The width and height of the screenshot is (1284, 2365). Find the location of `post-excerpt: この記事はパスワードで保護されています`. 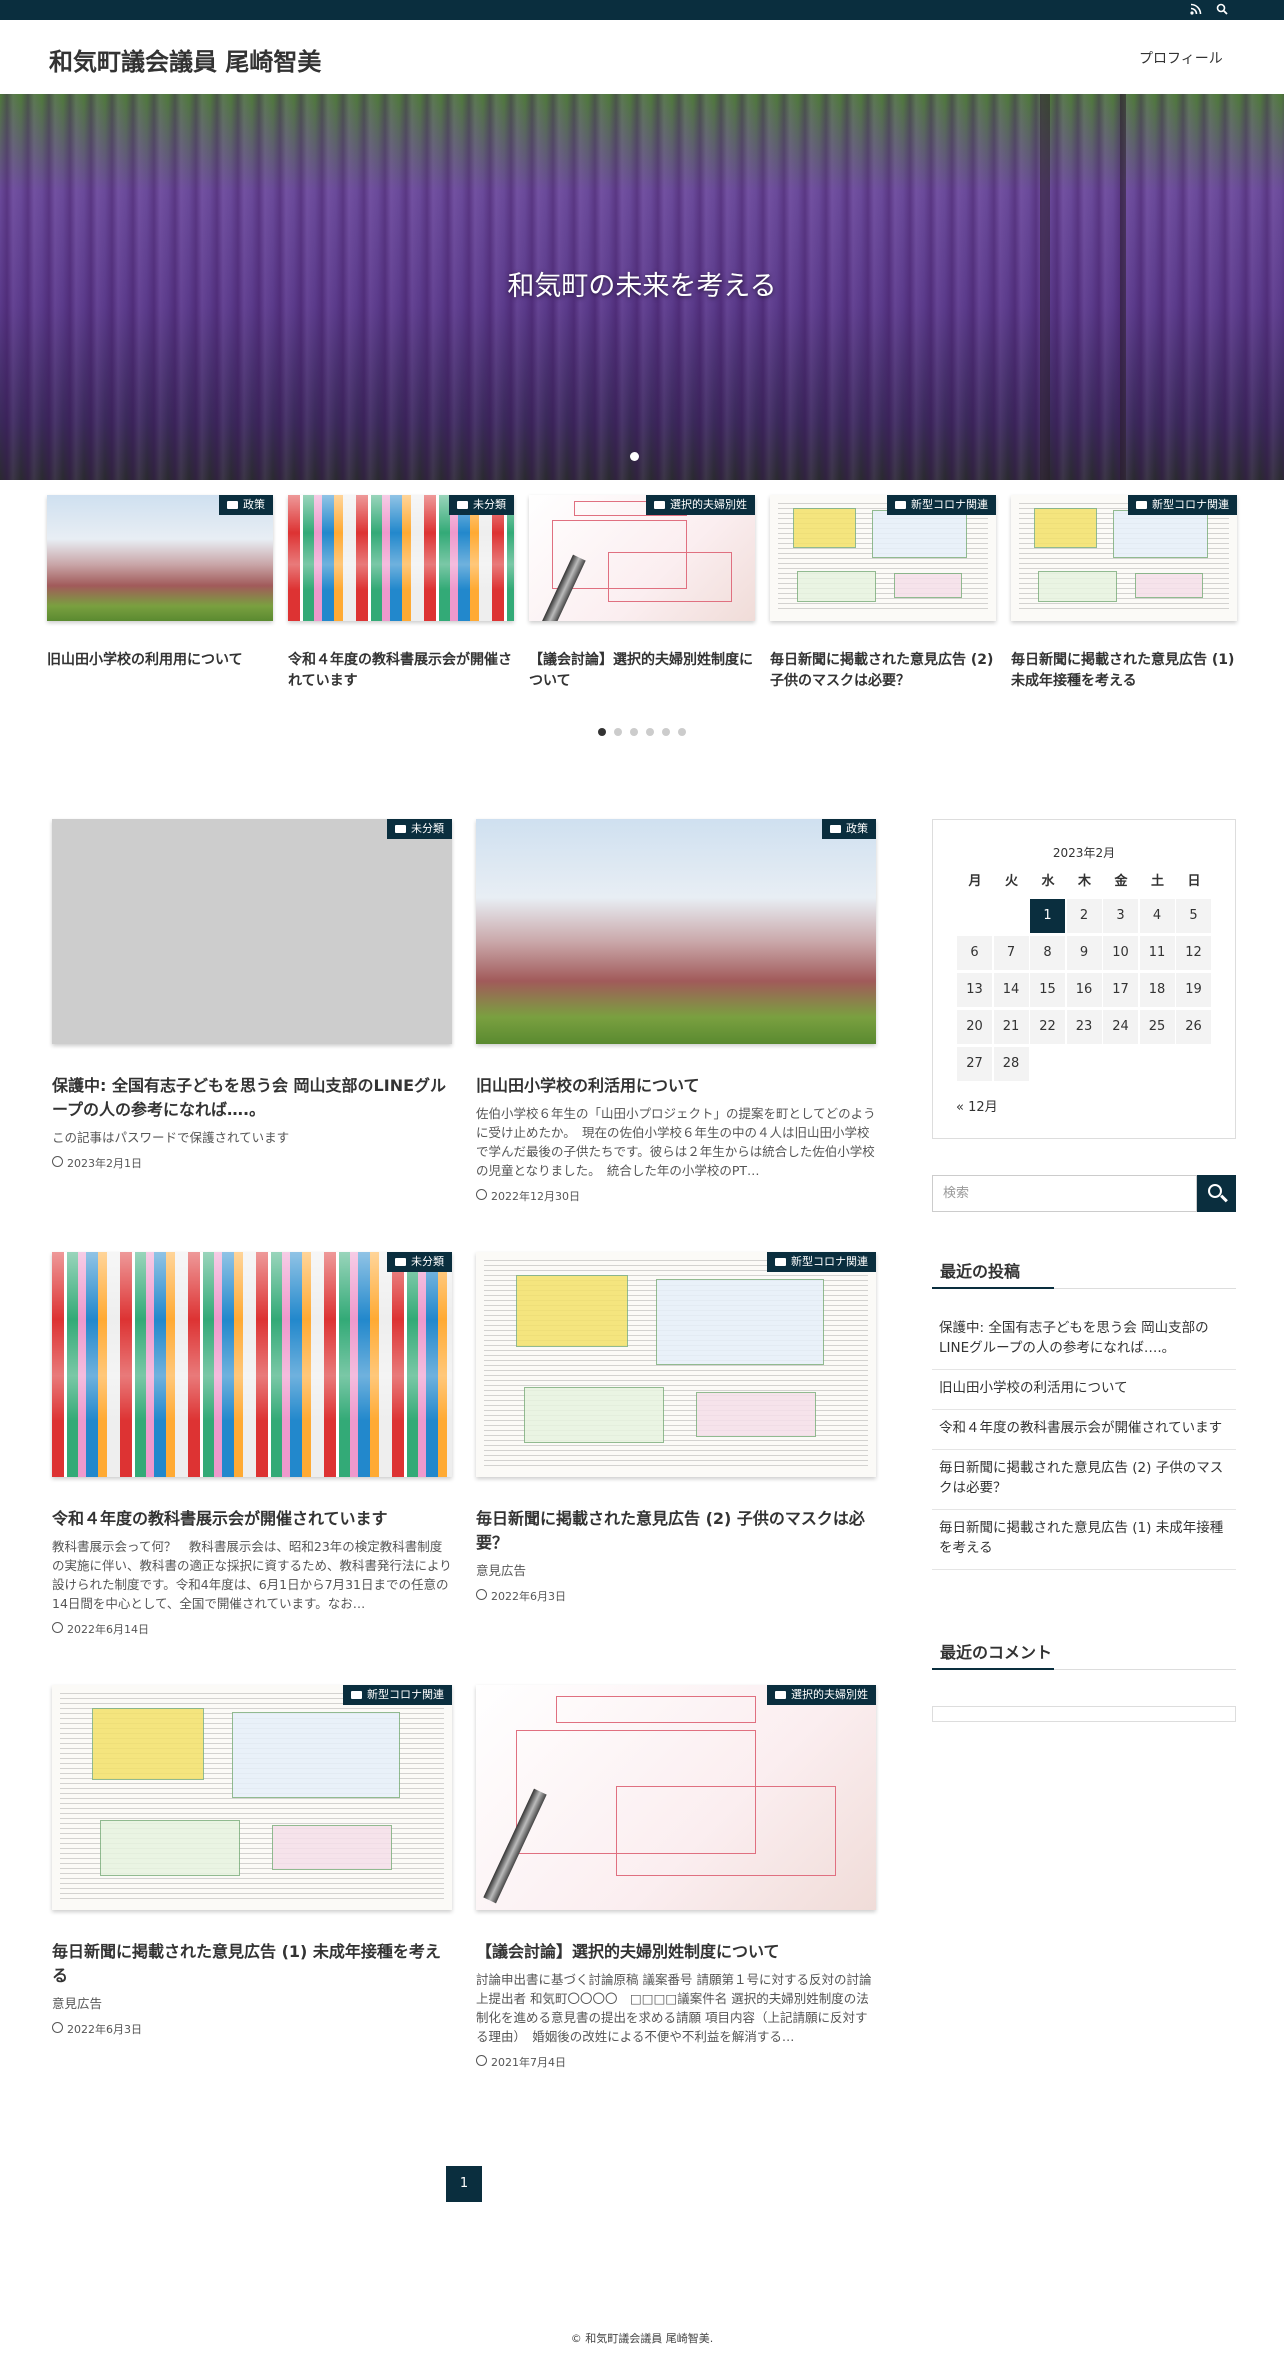

post-excerpt: この記事はパスワードで保護されています is located at coordinates (171, 1137).